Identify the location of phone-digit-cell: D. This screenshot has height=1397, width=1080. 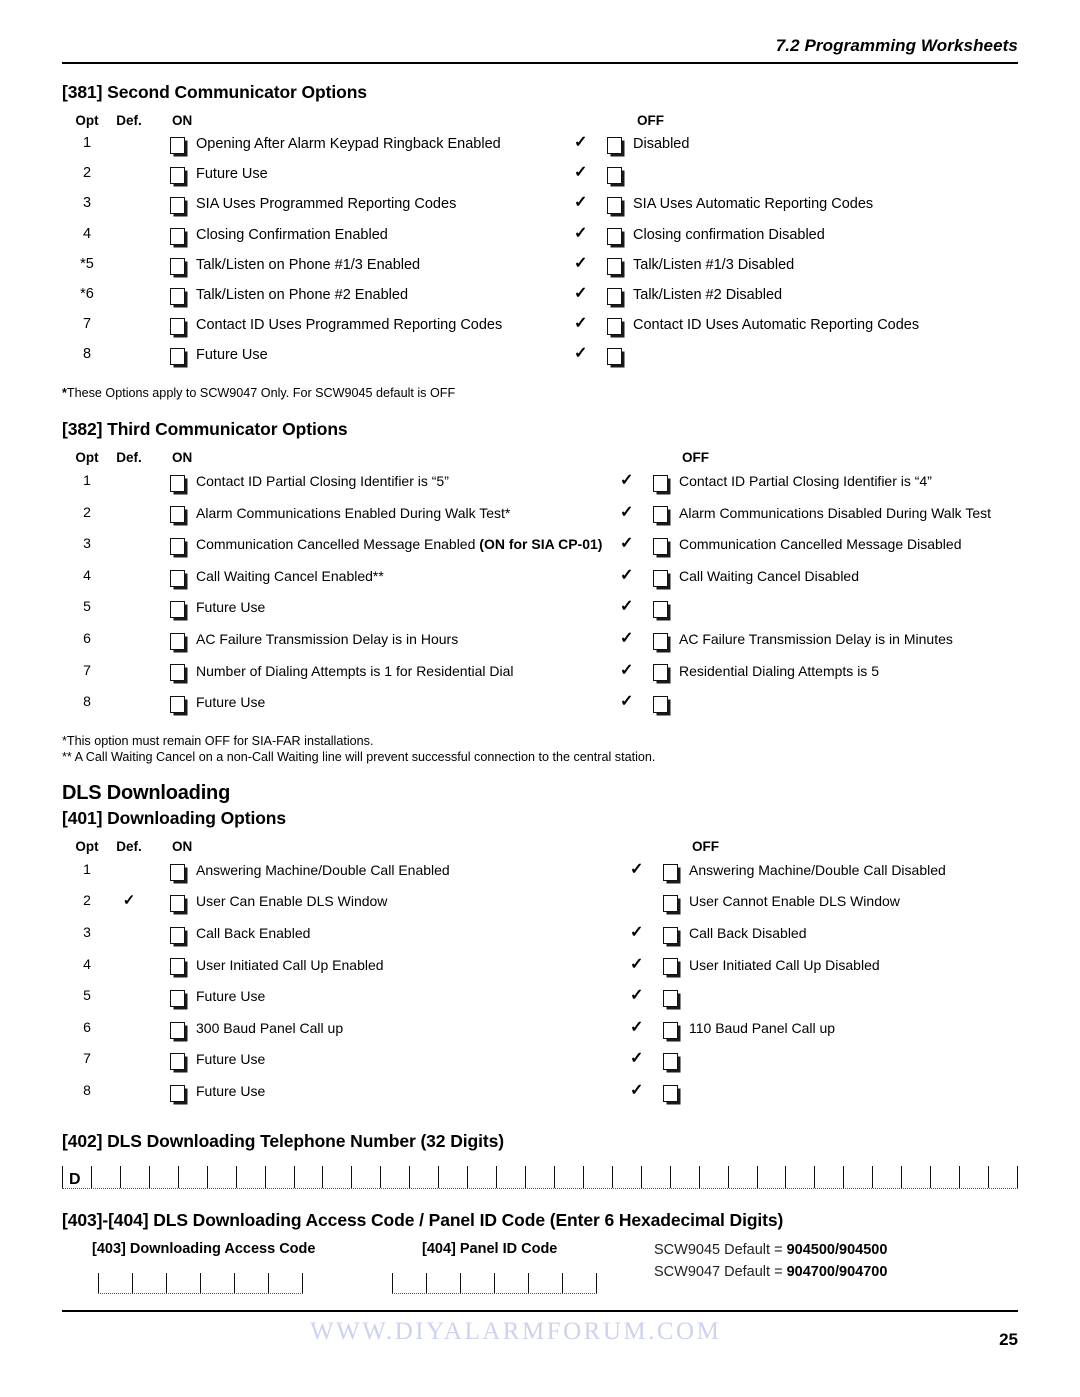
(76, 1176).